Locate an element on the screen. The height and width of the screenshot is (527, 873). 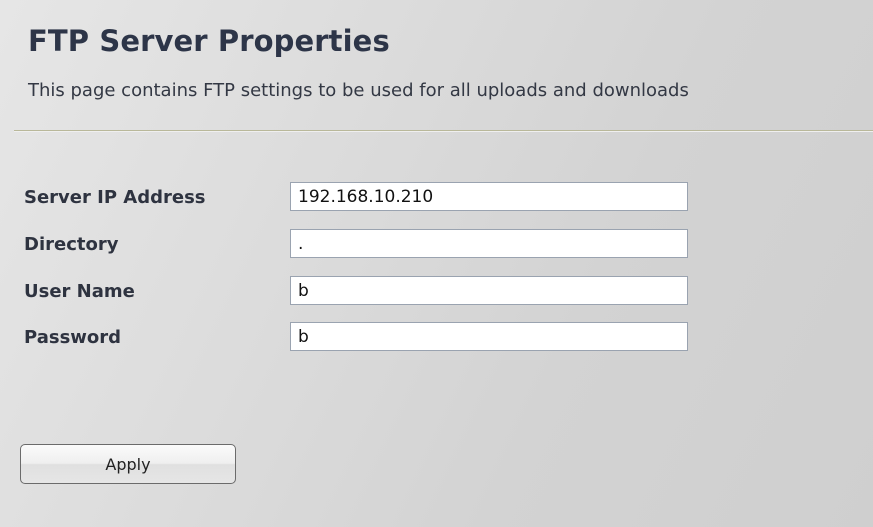
directory-row: Directory is located at coordinates (374, 244).